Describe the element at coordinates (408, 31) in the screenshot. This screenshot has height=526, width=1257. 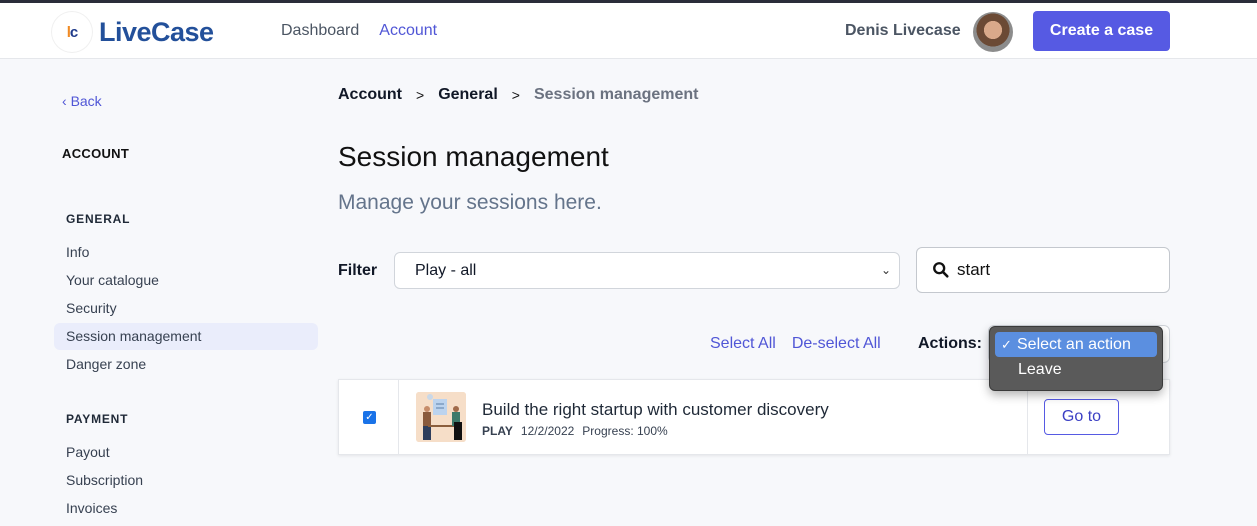
I see `nav-account: Account` at that location.